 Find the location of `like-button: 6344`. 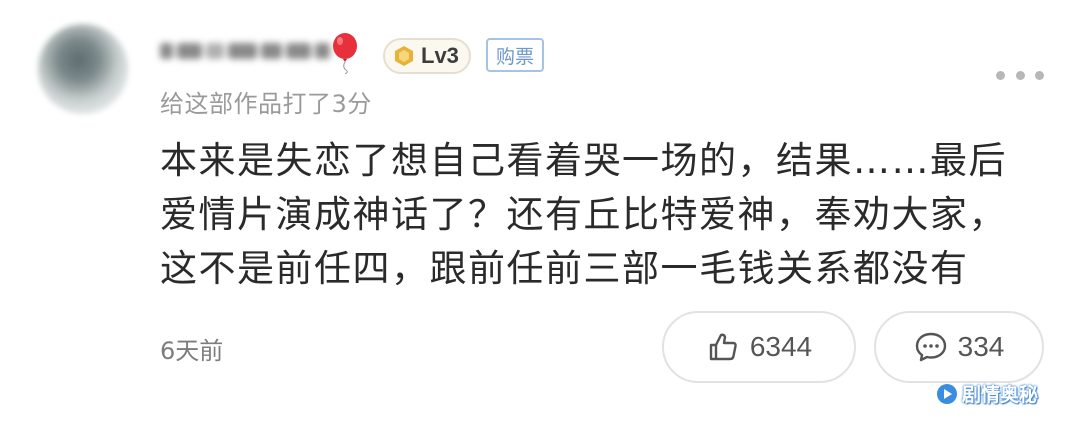

like-button: 6344 is located at coordinates (759, 347).